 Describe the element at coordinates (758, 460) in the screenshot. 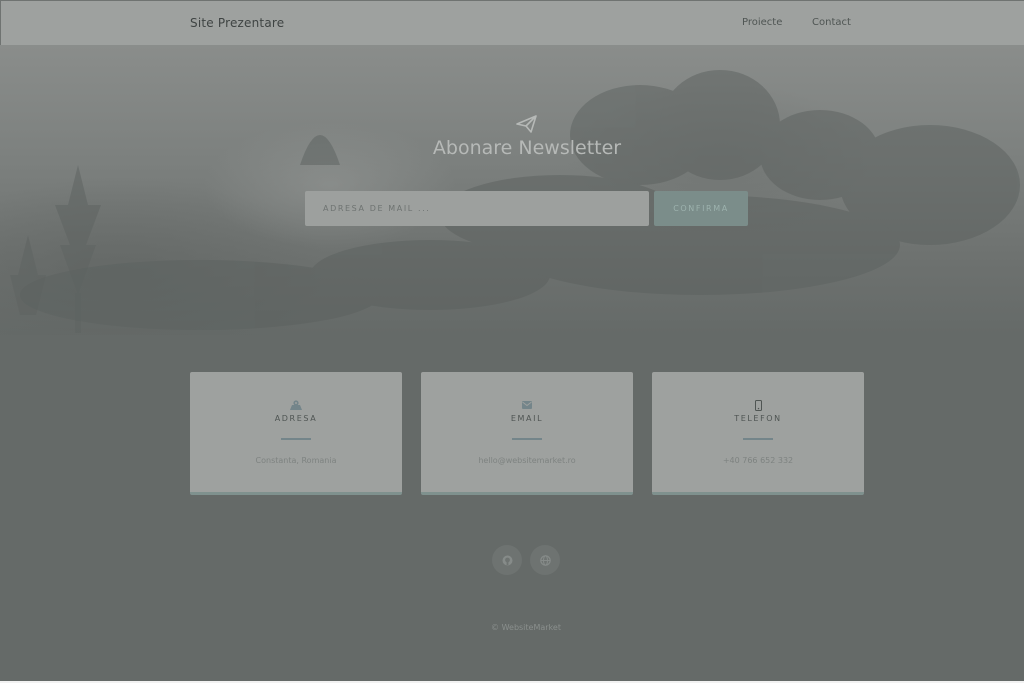

I see `phone-value: +40 766 652 332` at that location.